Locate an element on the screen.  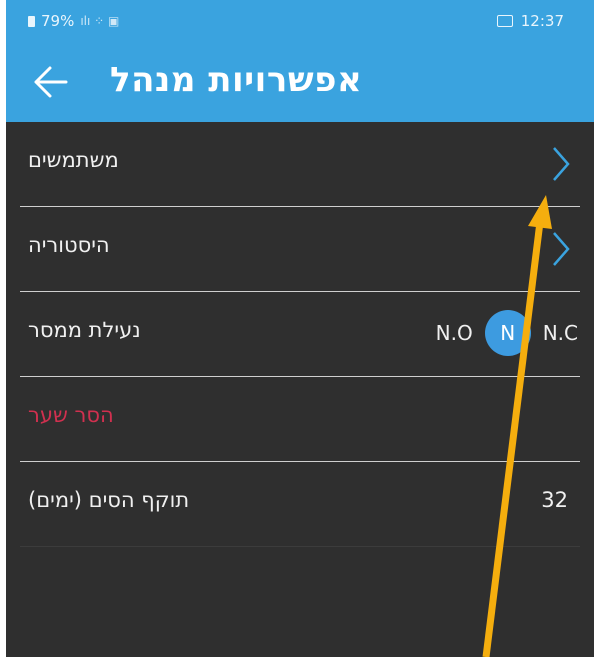
status-right: 12:37 is located at coordinates (530, 21).